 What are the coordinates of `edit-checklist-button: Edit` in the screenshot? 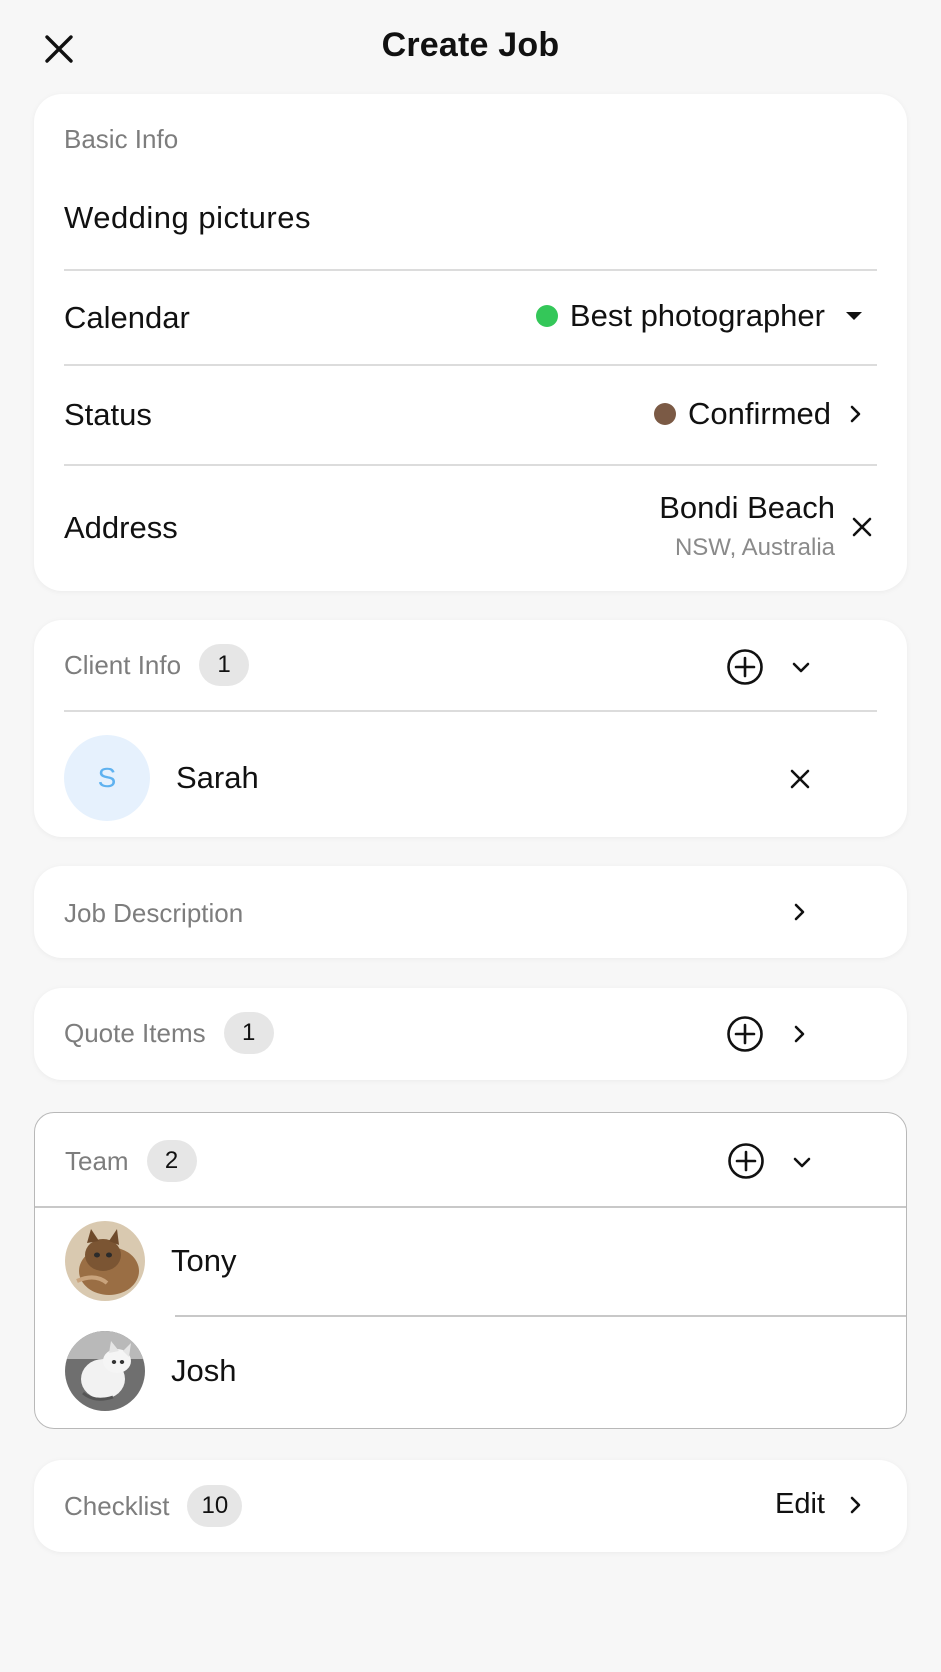 It's located at (822, 1504).